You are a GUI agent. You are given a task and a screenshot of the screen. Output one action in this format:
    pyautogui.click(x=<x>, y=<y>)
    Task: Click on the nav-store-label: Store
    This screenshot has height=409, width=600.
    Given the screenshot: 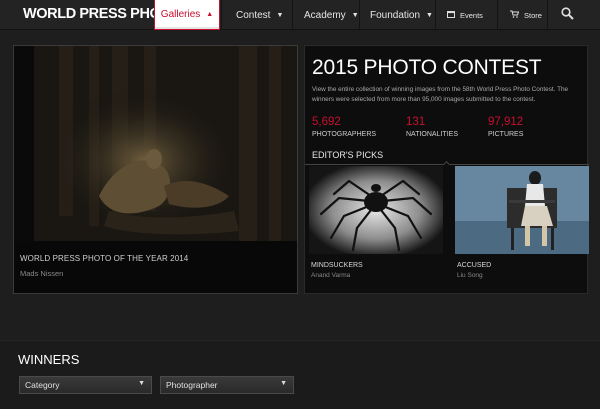 What is the action you would take?
    pyautogui.click(x=533, y=15)
    